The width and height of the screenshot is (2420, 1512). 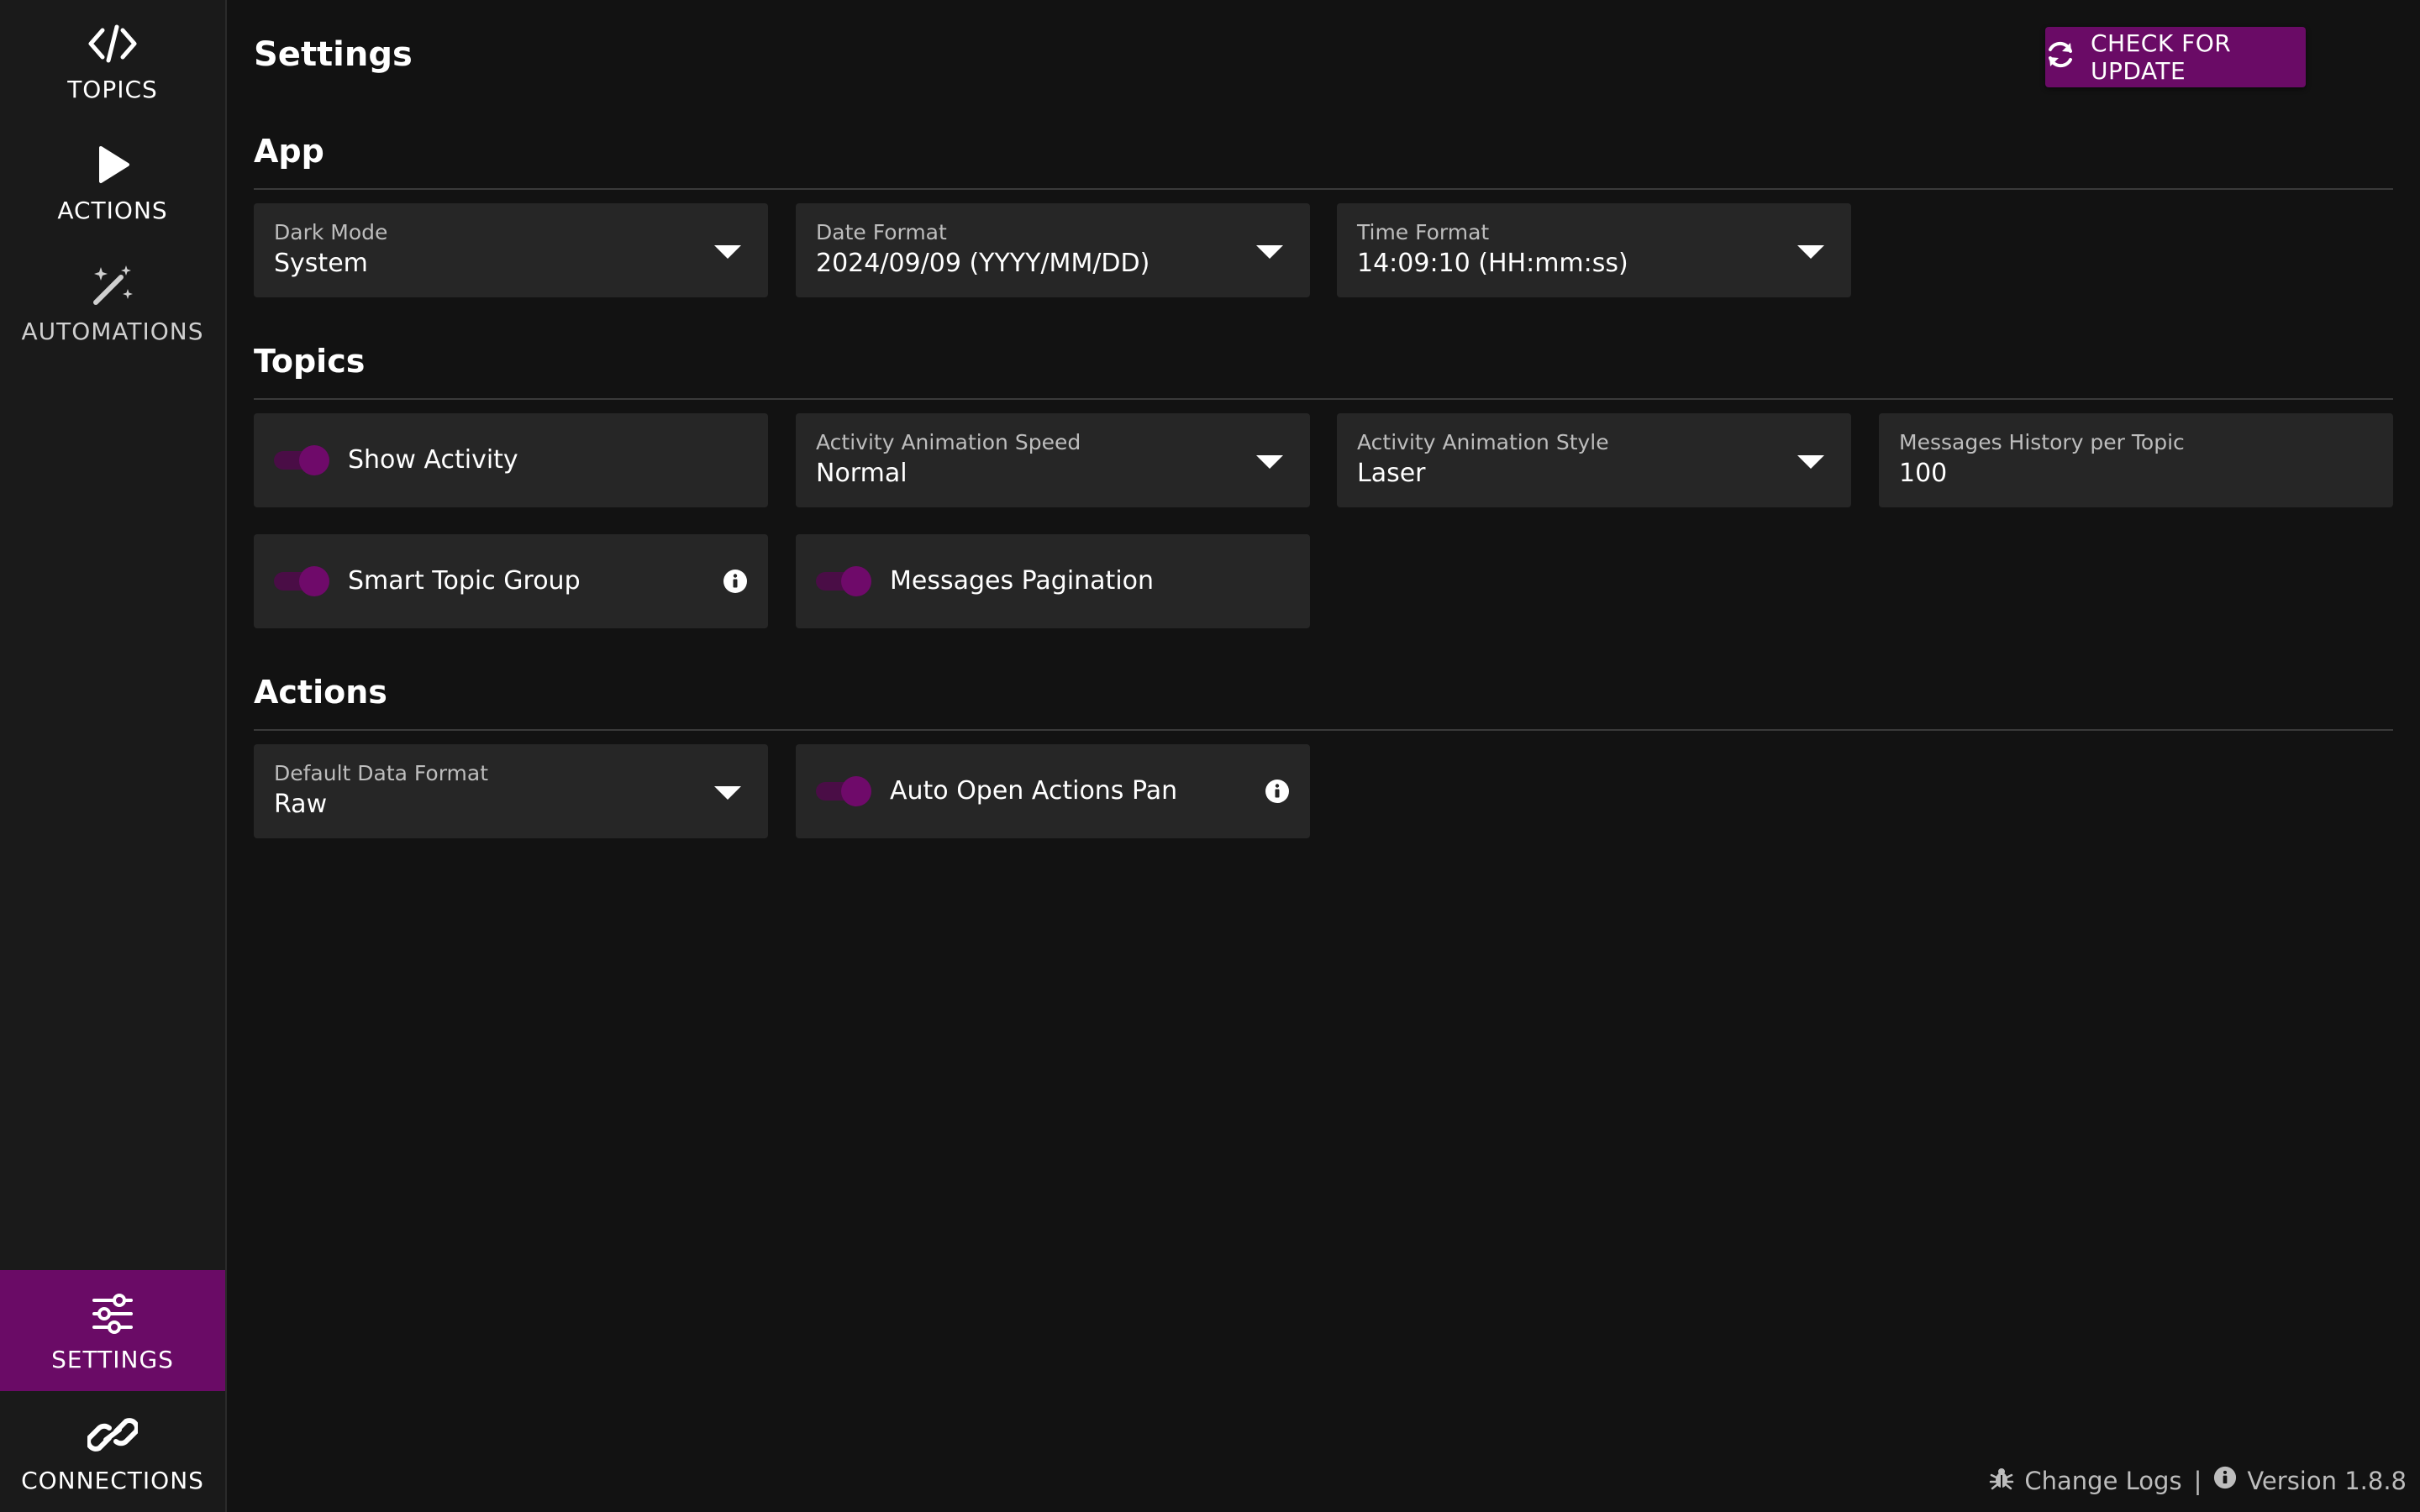 I want to click on code-icon, so click(x=113, y=43).